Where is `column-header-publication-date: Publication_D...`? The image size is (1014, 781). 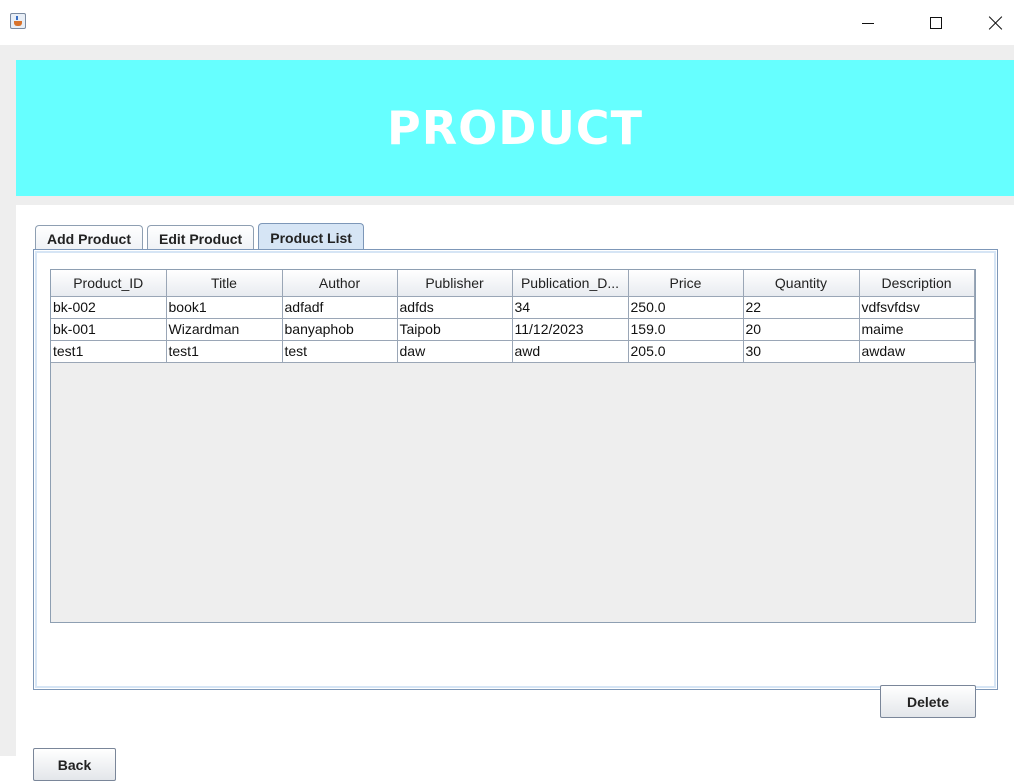
column-header-publication-date: Publication_D... is located at coordinates (570, 283).